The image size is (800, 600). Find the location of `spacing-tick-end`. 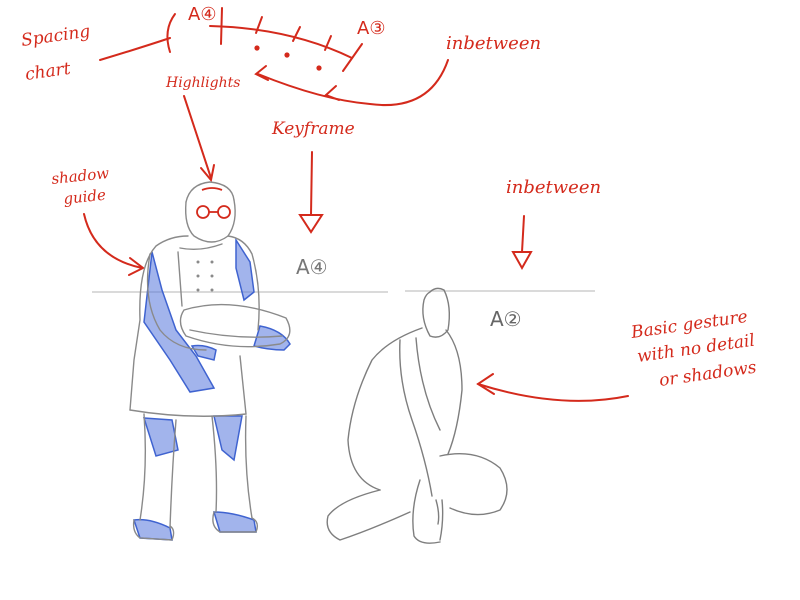

spacing-tick-end is located at coordinates (352, 57).